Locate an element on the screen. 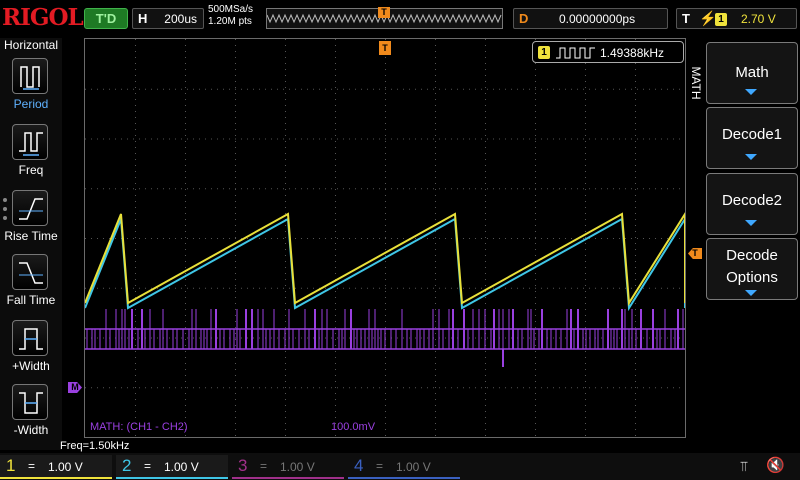 The width and height of the screenshot is (800, 480). measure-rise-time-button: Rise Time is located at coordinates (31, 218).